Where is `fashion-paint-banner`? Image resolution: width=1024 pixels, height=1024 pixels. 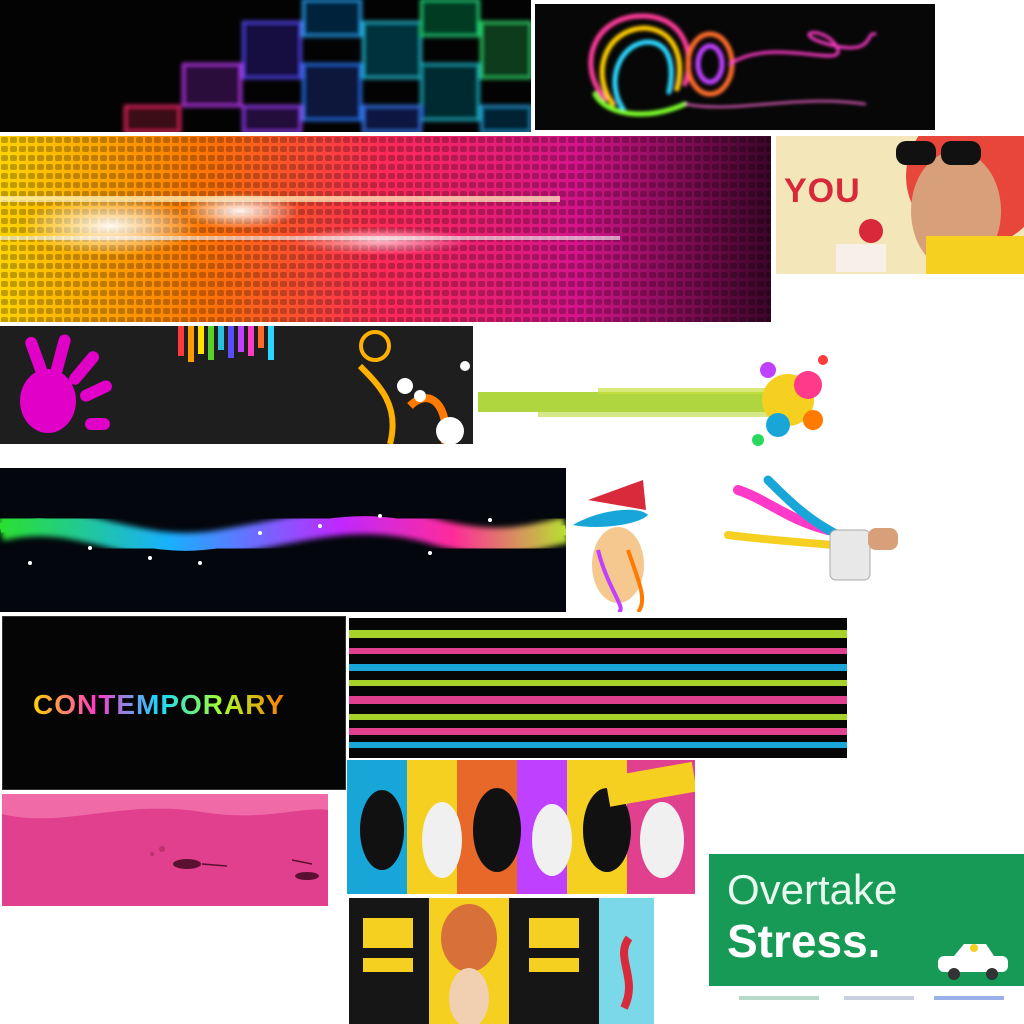 fashion-paint-banner is located at coordinates (734, 541).